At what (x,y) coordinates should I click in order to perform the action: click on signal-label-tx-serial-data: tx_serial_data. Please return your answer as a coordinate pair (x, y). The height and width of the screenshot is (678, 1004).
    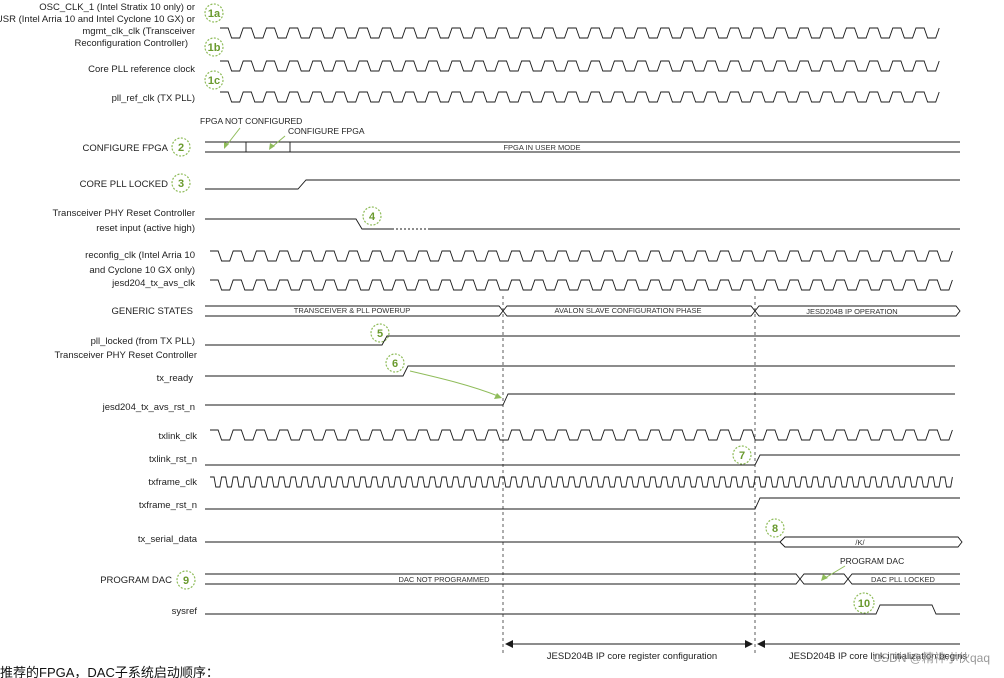
    Looking at the image, I should click on (168, 539).